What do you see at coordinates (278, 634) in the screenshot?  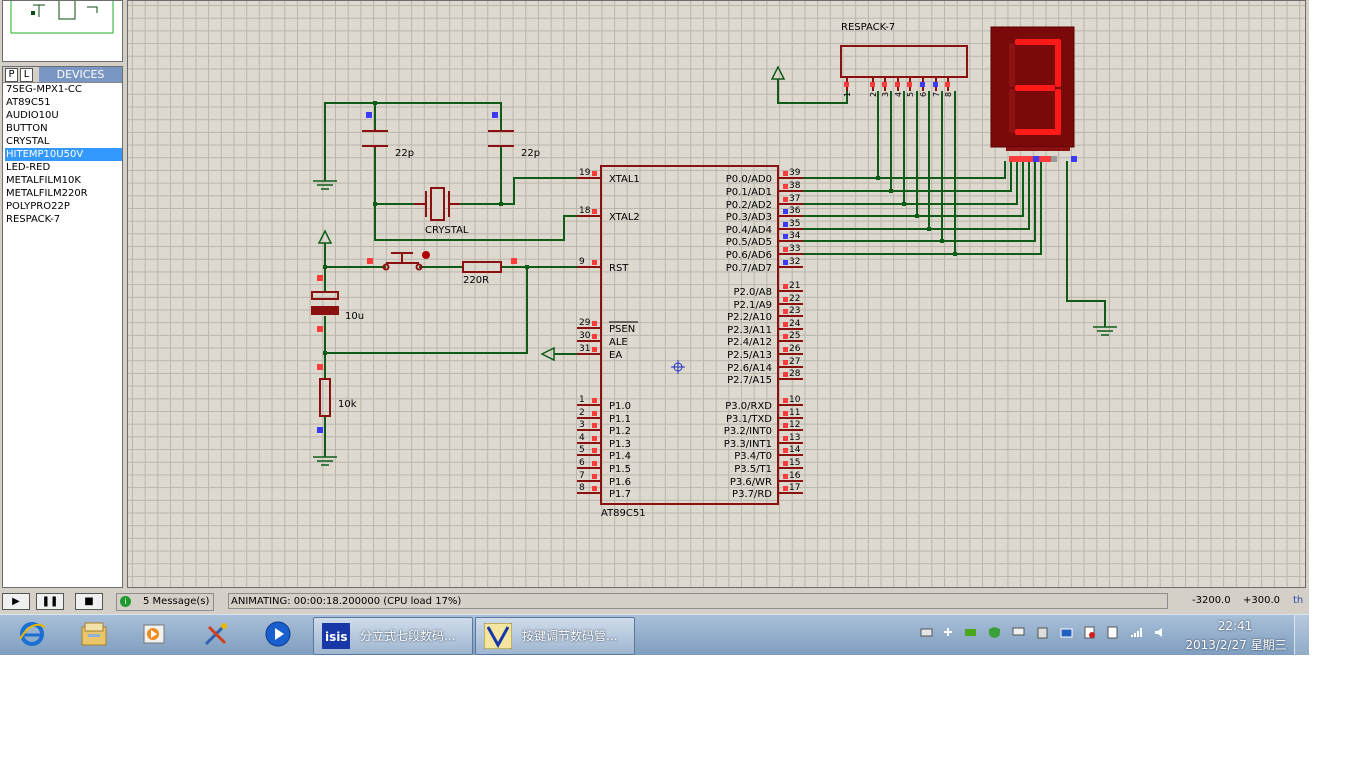 I see `media-player-icon` at bounding box center [278, 634].